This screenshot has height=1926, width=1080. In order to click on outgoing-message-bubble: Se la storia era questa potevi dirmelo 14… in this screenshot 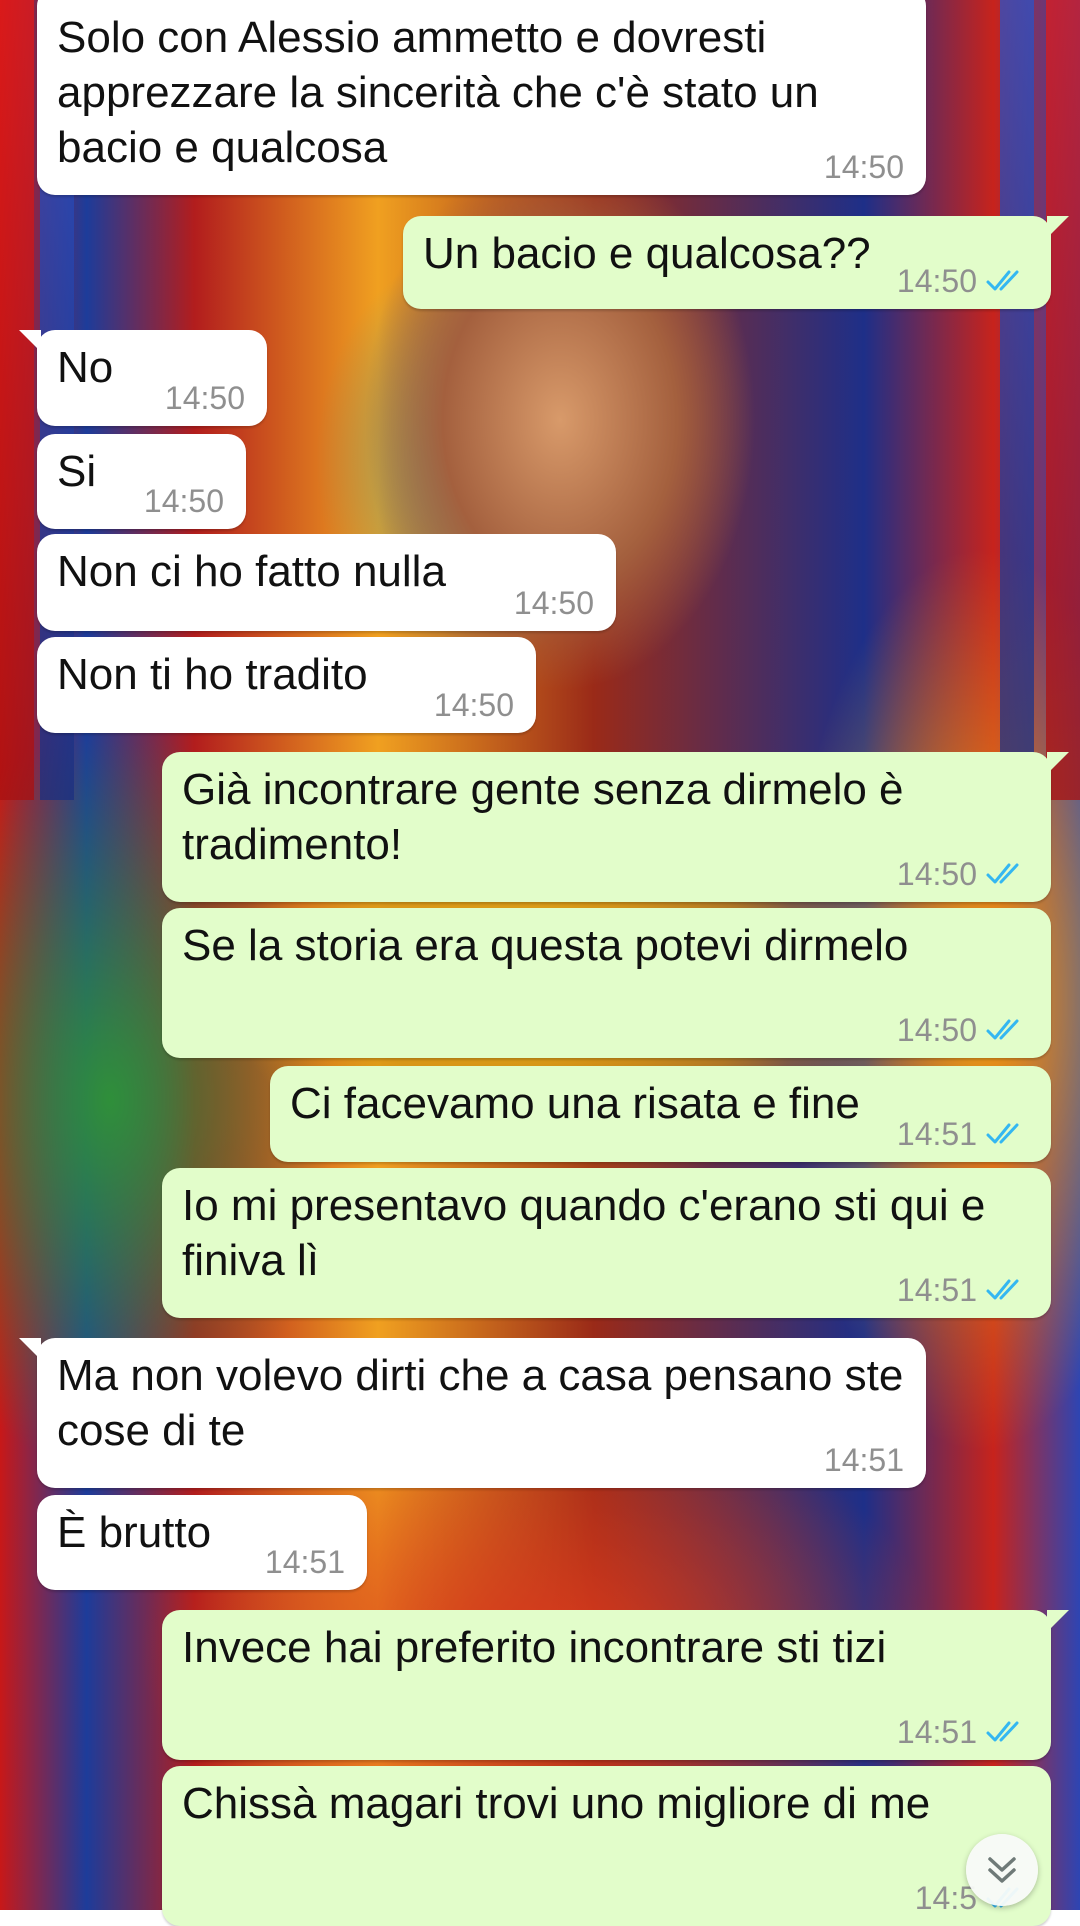, I will do `click(606, 983)`.